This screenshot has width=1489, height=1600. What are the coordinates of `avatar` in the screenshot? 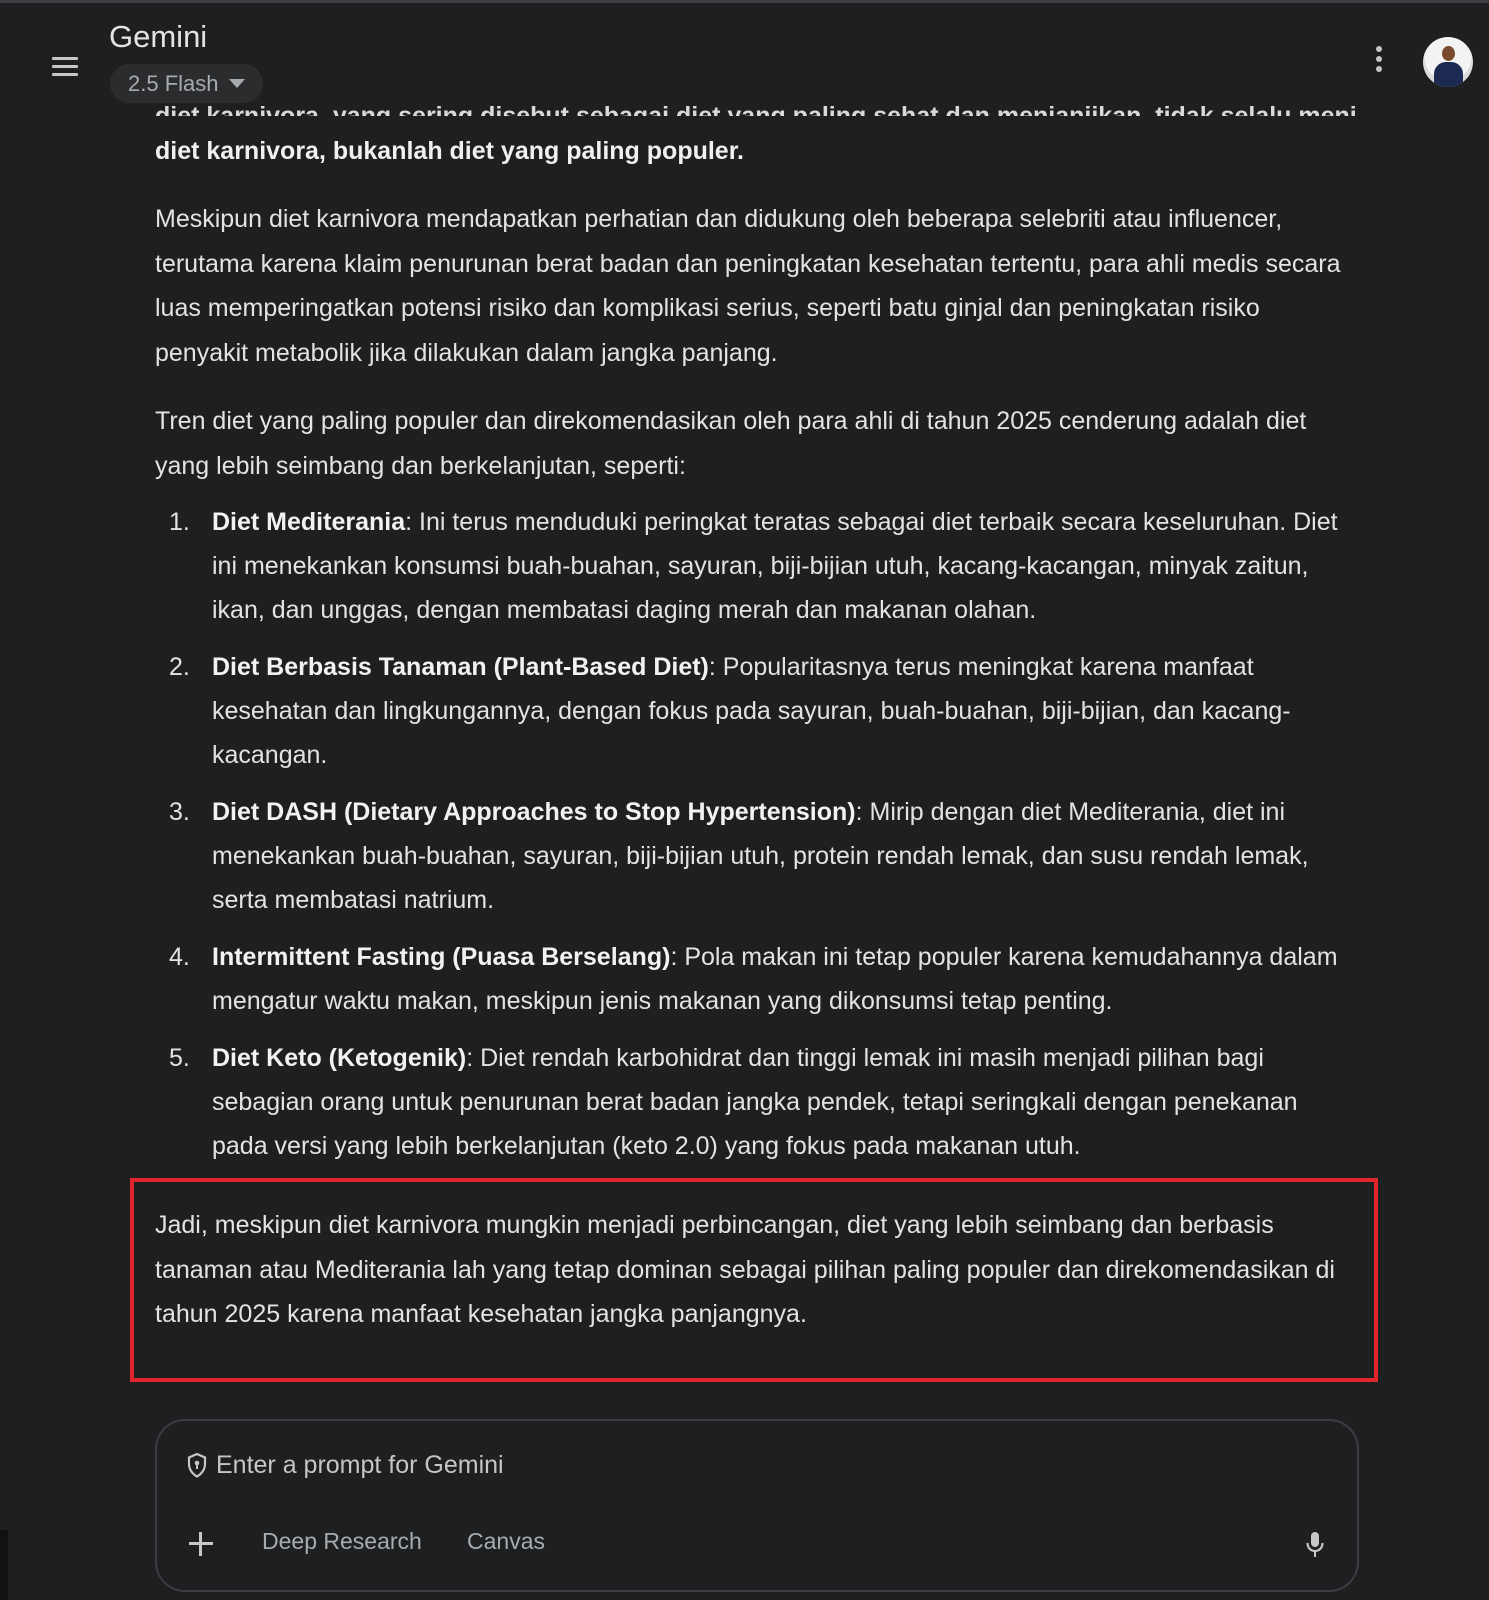 It's located at (1448, 62).